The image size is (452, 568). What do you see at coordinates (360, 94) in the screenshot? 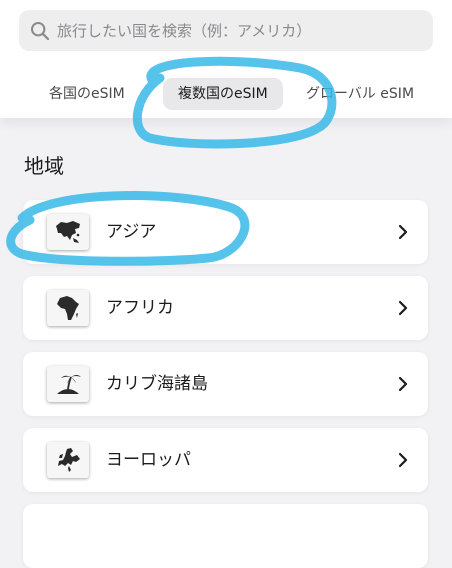
I see `tab-global-esim: グローバル eSIM` at bounding box center [360, 94].